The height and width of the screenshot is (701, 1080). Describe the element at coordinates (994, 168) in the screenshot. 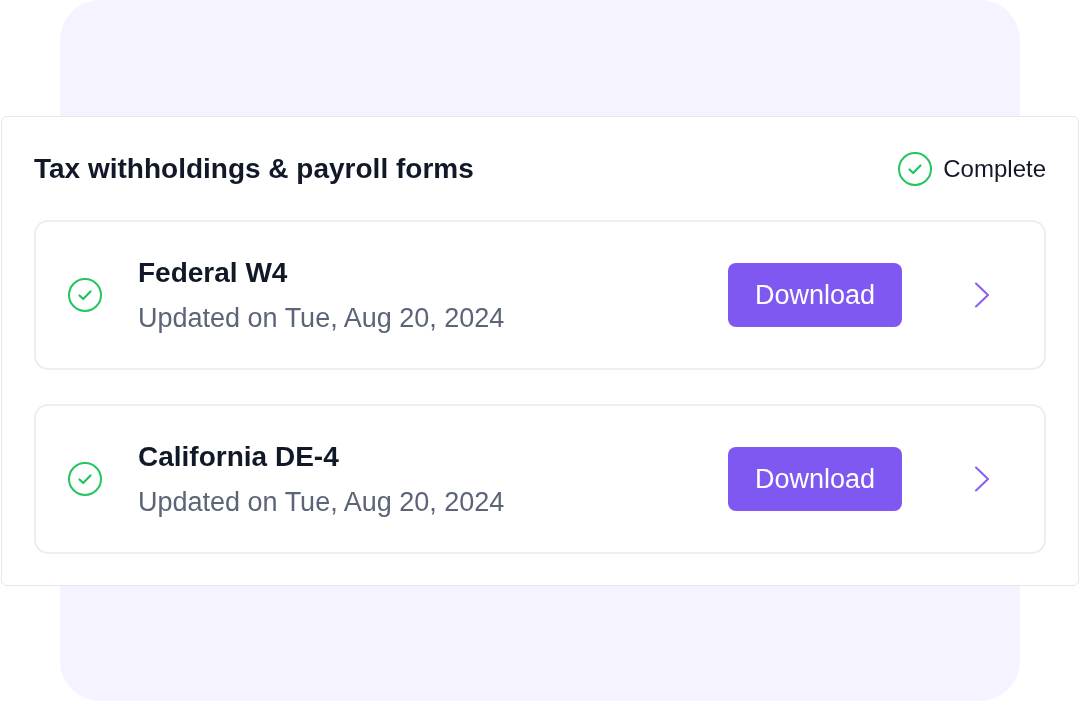

I see `status-label: Complete` at that location.